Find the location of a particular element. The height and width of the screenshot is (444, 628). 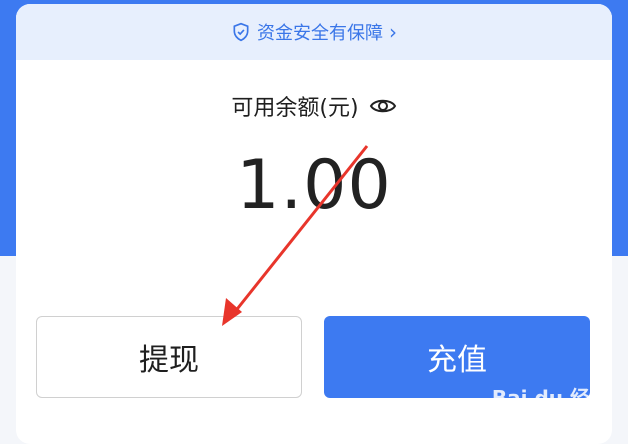

eye-icon is located at coordinates (383, 106).